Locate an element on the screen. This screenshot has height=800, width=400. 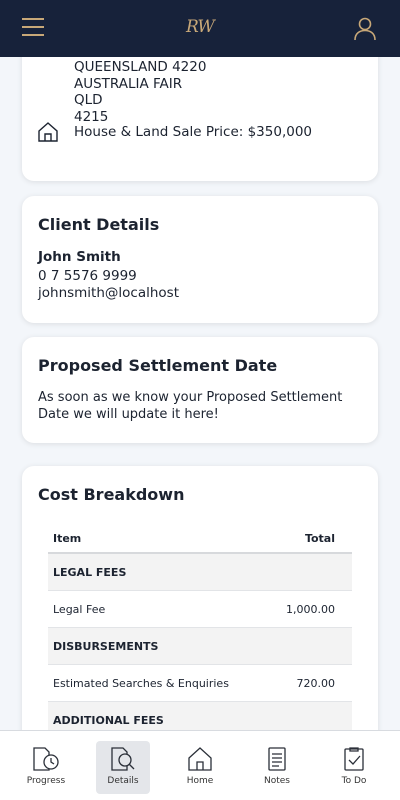
brand-logo: RW is located at coordinates (200, 27).